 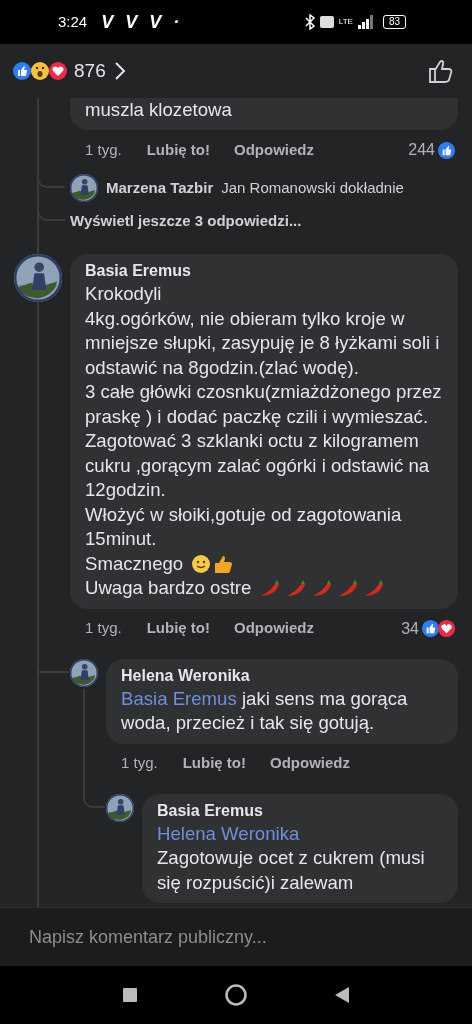 I want to click on notification-icon: ·, so click(x=176, y=22).